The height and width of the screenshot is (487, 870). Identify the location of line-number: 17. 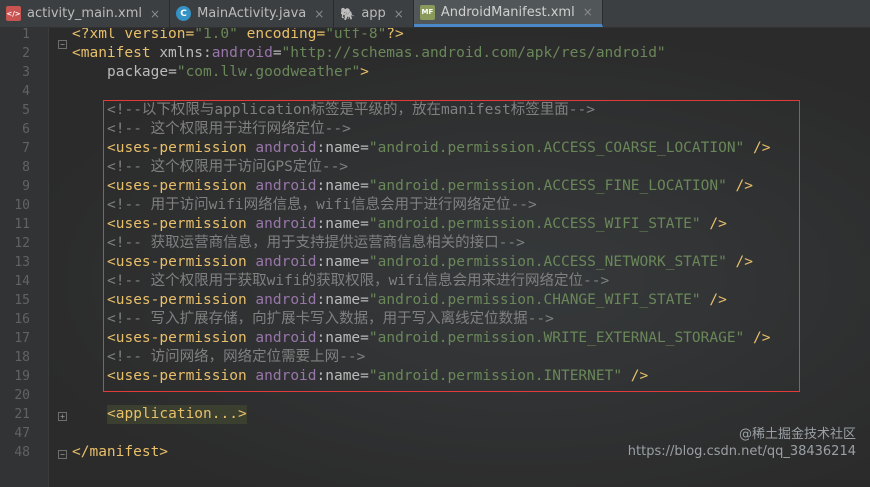
(22, 338).